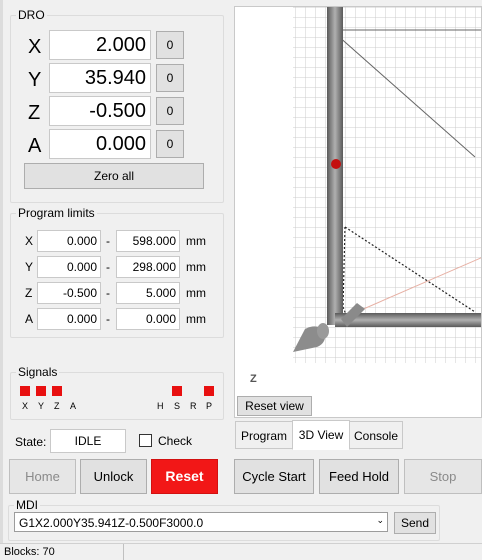 Image resolution: width=482 pixels, height=560 pixels. Describe the element at coordinates (321, 435) in the screenshot. I see `tab-3d-view: 3D View` at that location.